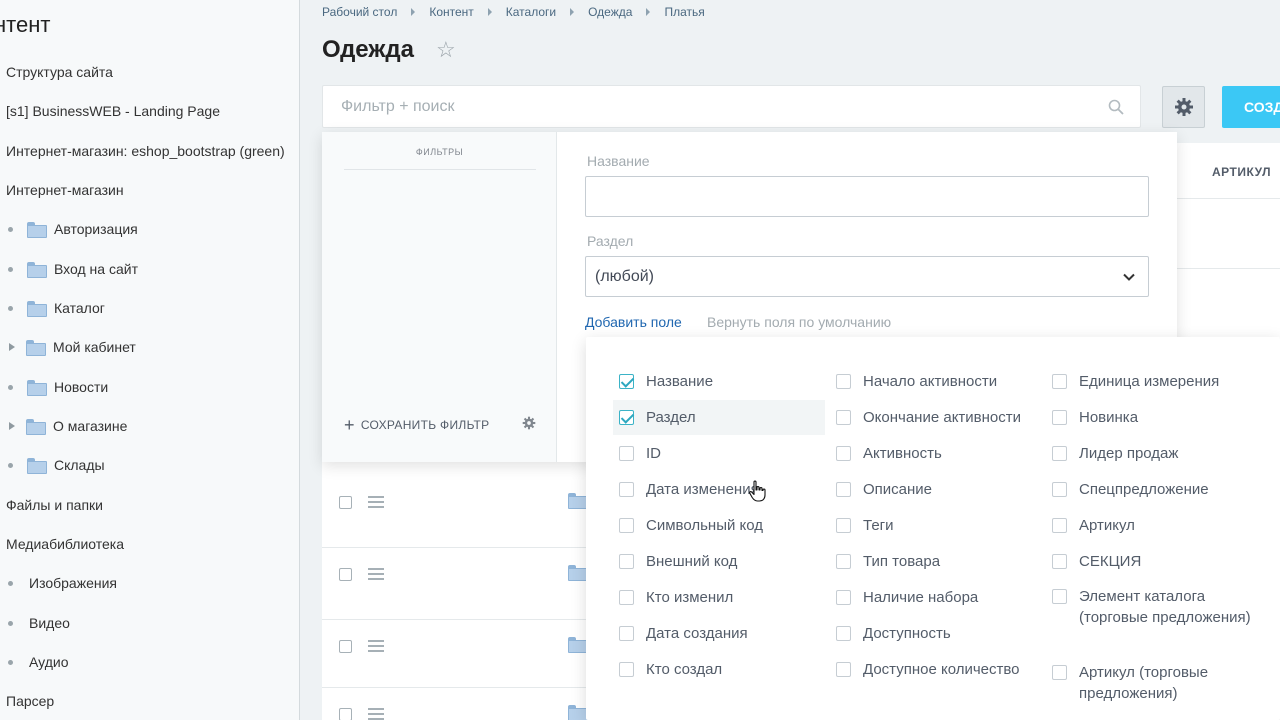  What do you see at coordinates (610, 12) in the screenshot?
I see `breadcrumb-link: Одежда` at bounding box center [610, 12].